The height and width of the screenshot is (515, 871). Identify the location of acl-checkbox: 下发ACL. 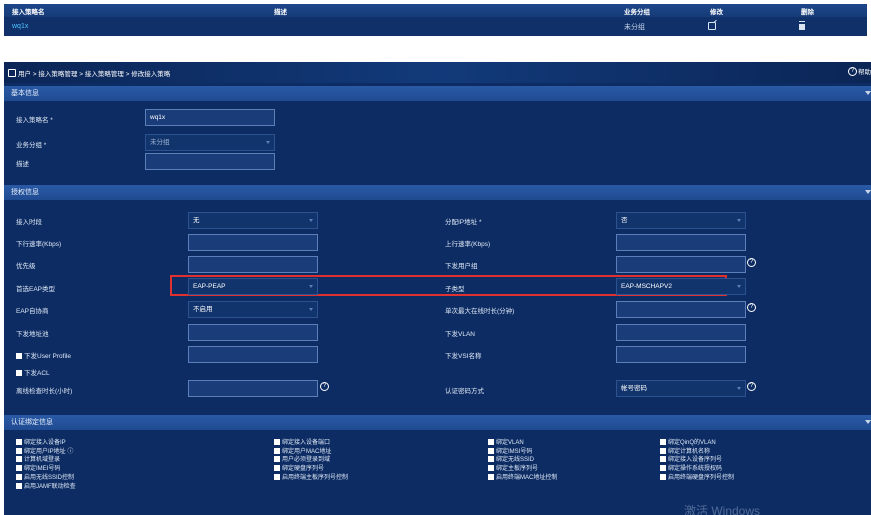
(33, 372).